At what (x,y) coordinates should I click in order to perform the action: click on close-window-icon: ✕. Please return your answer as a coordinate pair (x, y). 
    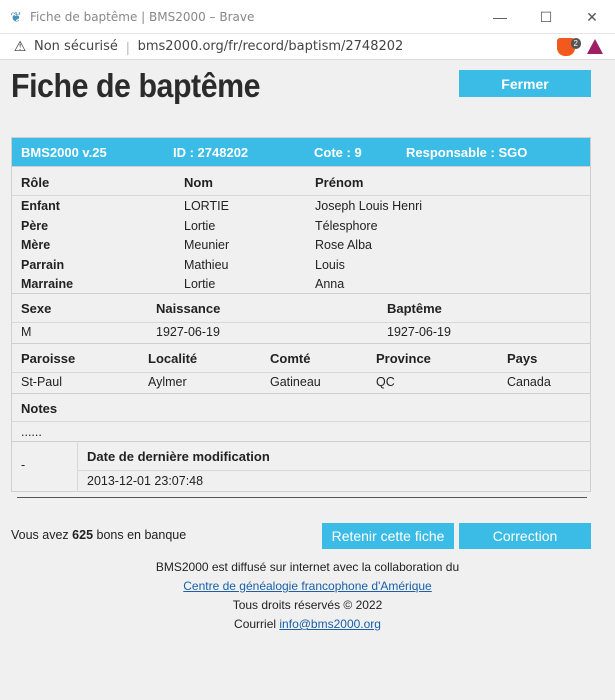
    Looking at the image, I should click on (592, 17).